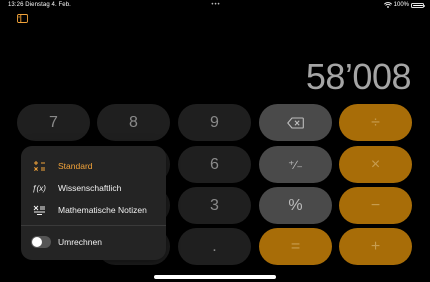 This screenshot has height=282, width=430. Describe the element at coordinates (295, 205) in the screenshot. I see `percent-button: %` at that location.